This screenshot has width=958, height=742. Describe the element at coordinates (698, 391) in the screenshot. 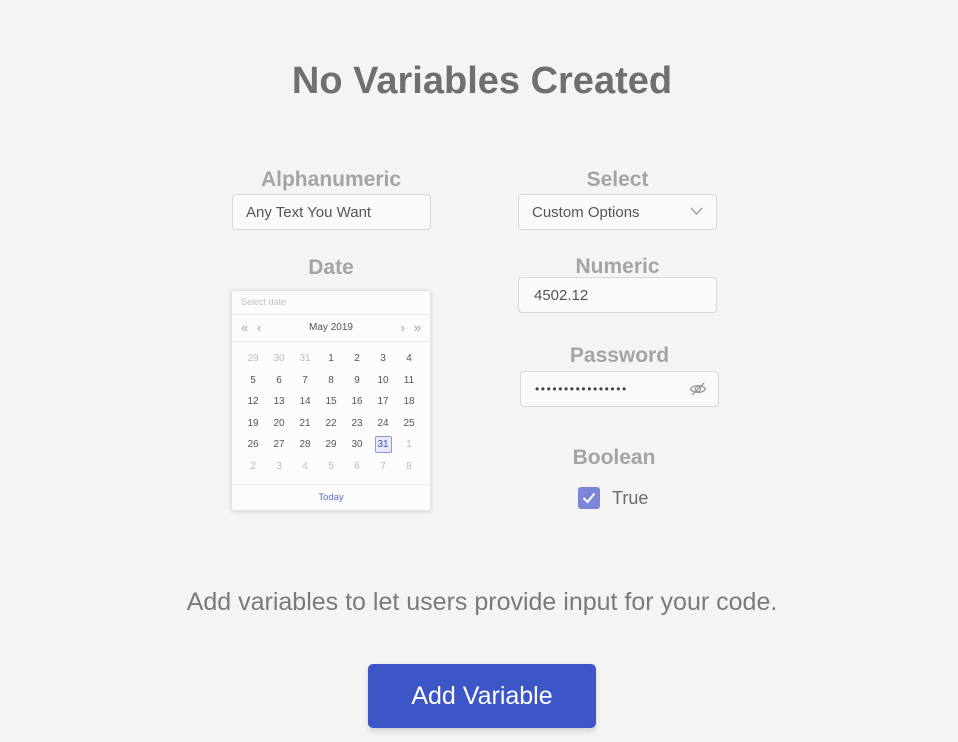

I see `eye-slash-icon` at that location.